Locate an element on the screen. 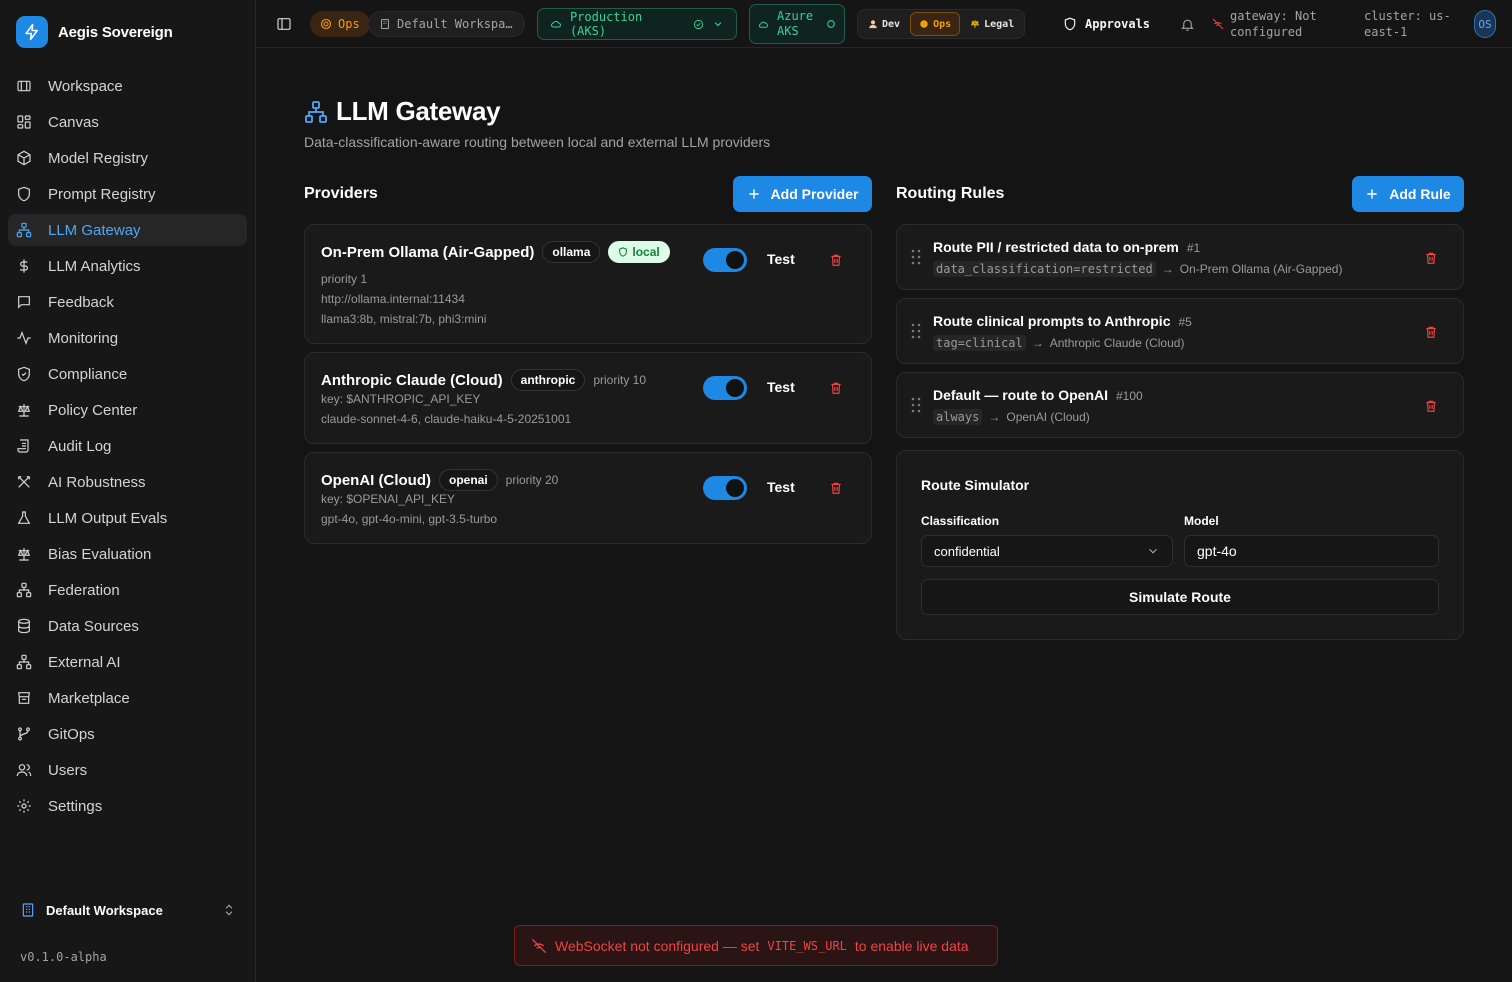 This screenshot has height=982, width=1512. sidebar-item-bias-evaluation: Bias Evaluation is located at coordinates (127, 554).